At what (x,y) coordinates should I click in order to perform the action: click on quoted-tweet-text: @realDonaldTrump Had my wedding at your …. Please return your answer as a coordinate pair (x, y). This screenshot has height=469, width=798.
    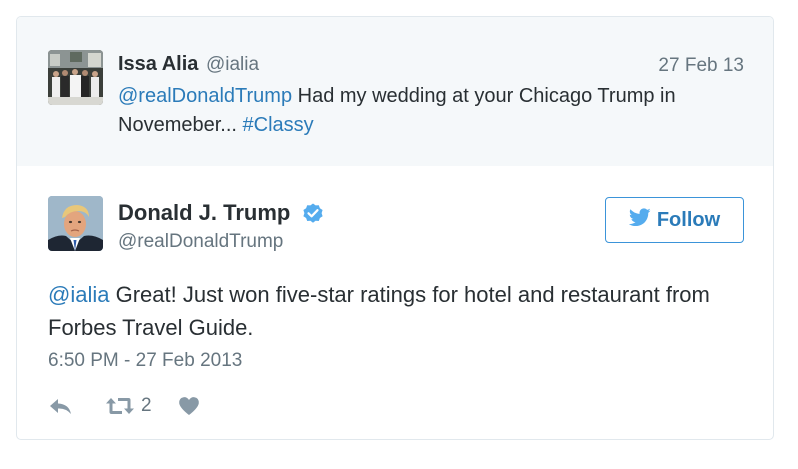
    Looking at the image, I should click on (428, 111).